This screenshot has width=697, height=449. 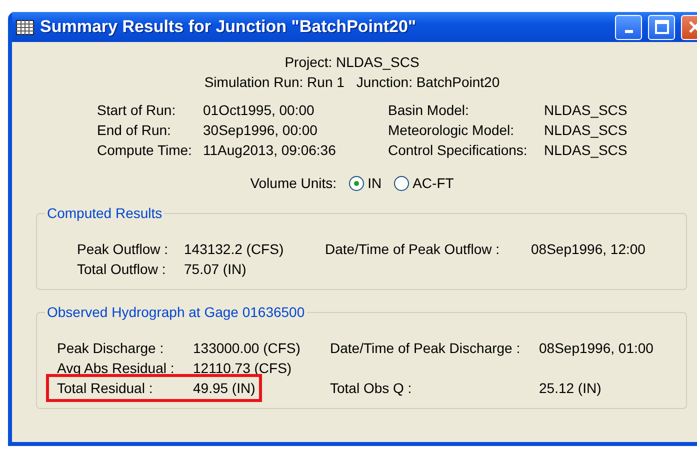 I want to click on panel-title: Observed Hydrograph at Gage 01636500, so click(x=176, y=312).